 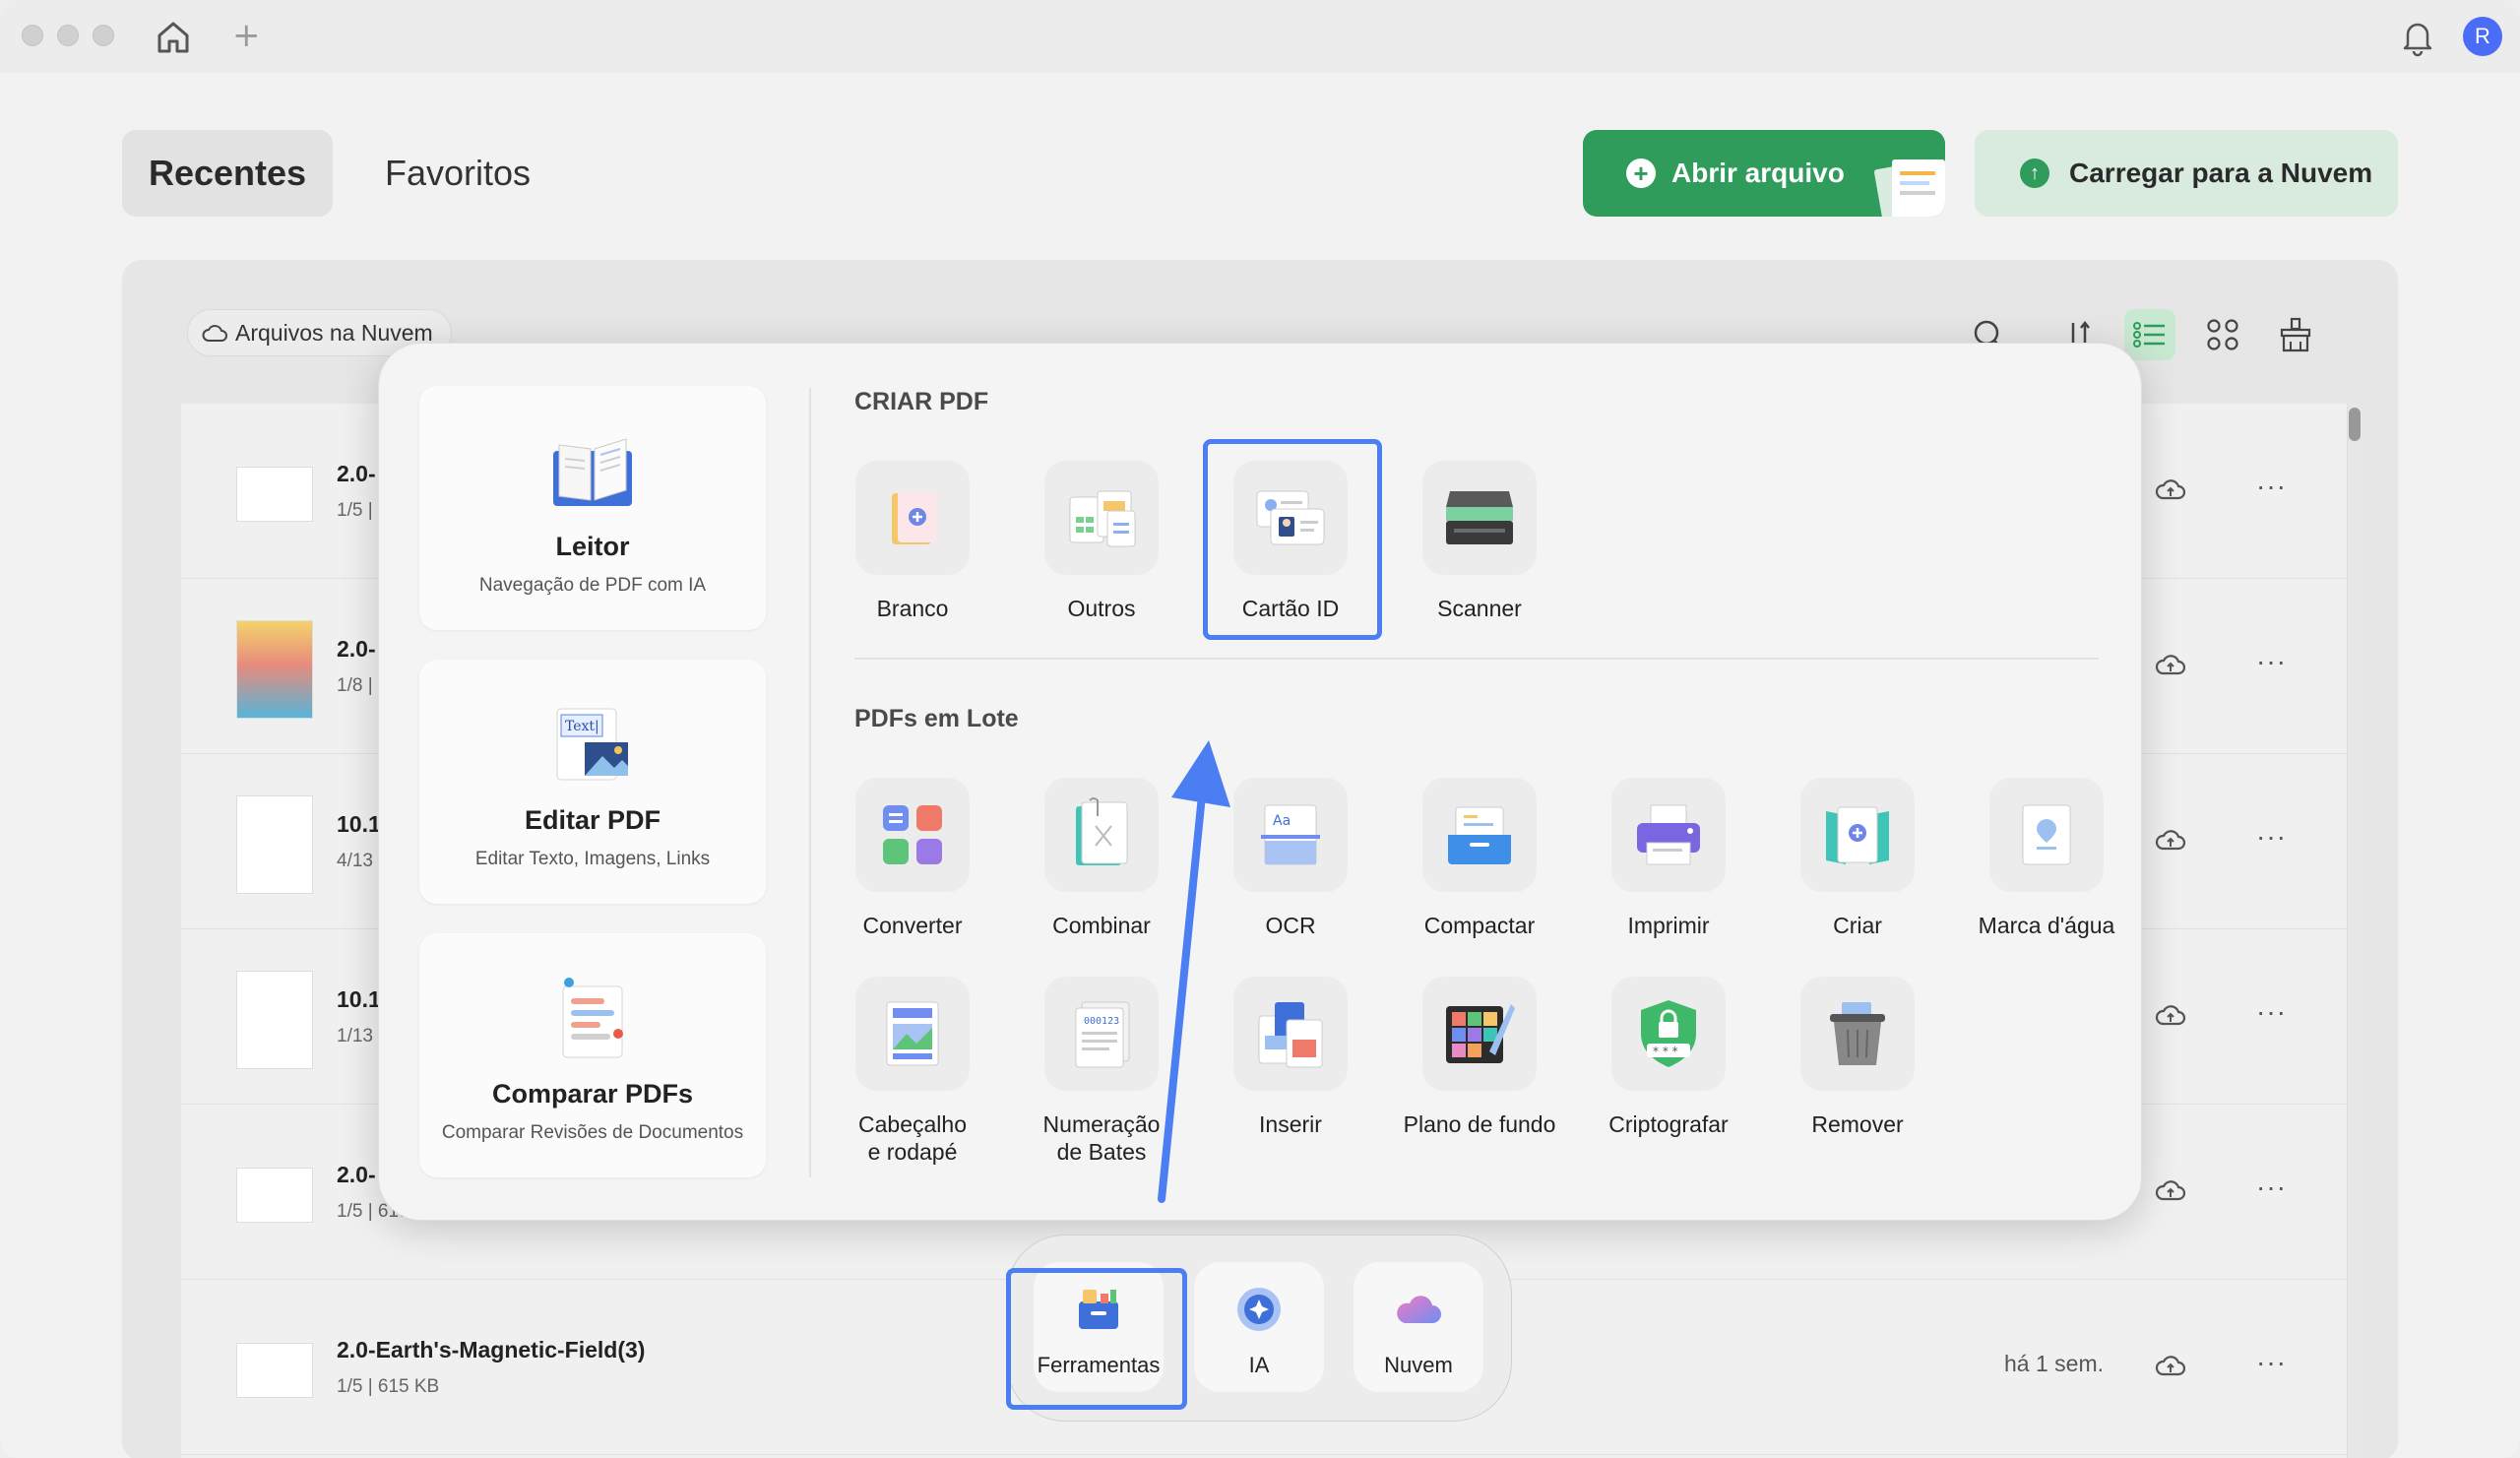 What do you see at coordinates (355, 1036) in the screenshot?
I see `file-meta: 1/13` at bounding box center [355, 1036].